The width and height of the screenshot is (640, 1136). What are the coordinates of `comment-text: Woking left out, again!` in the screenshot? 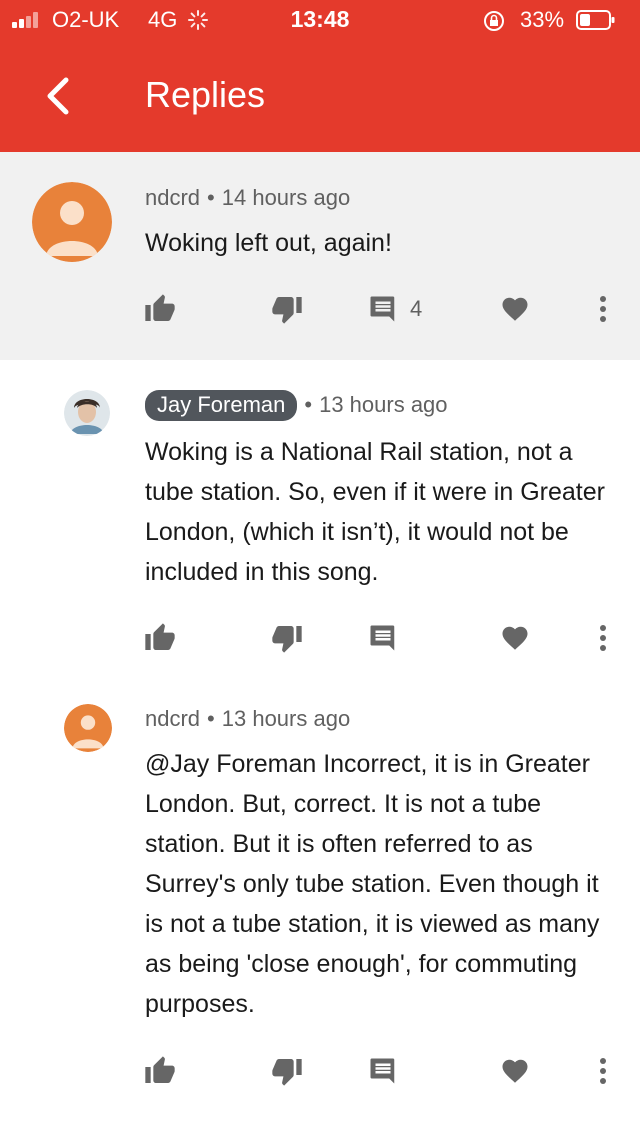 It's located at (268, 243).